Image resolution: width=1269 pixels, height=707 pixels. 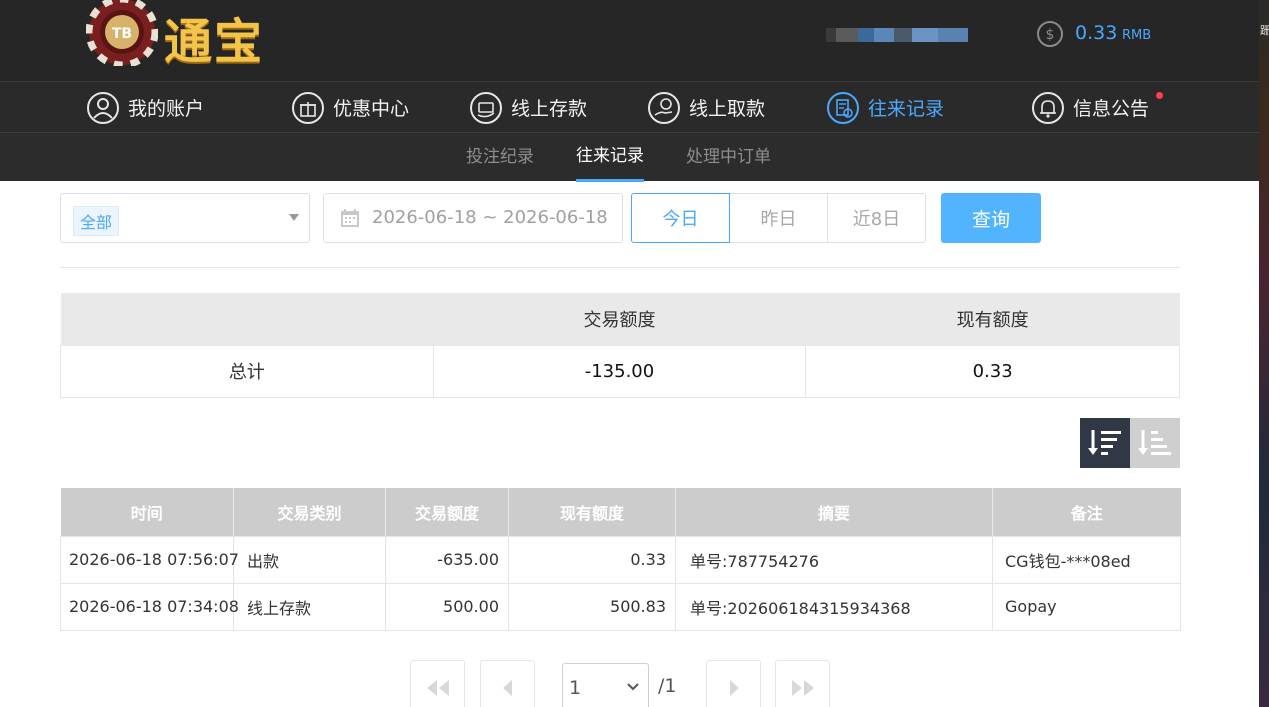 What do you see at coordinates (247, 371) in the screenshot?
I see `summary-row-label: 总计` at bounding box center [247, 371].